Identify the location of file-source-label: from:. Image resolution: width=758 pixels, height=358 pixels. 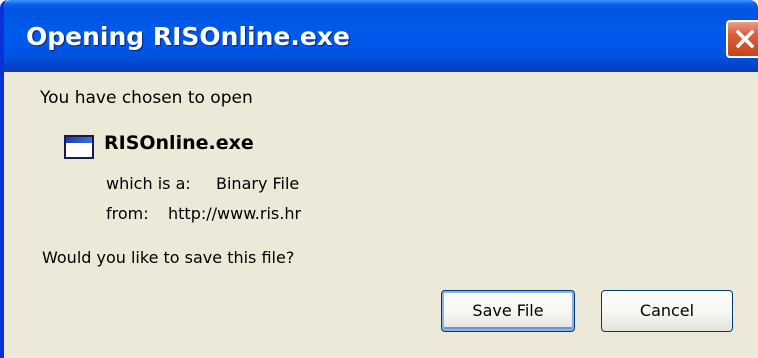
(127, 213).